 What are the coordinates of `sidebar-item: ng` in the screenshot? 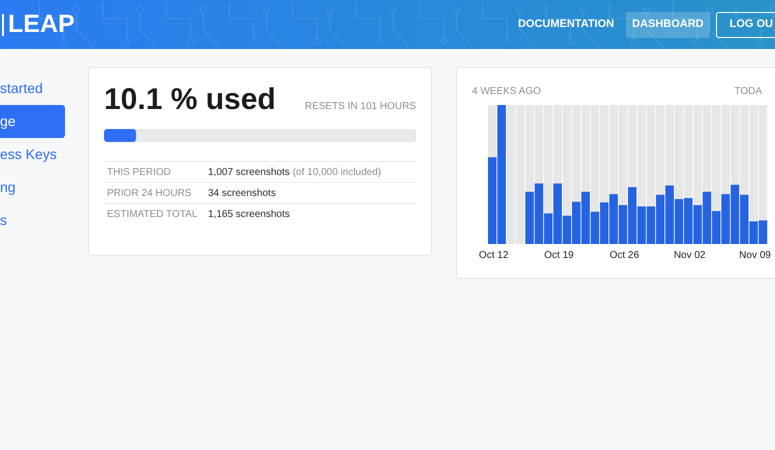 It's located at (32, 187).